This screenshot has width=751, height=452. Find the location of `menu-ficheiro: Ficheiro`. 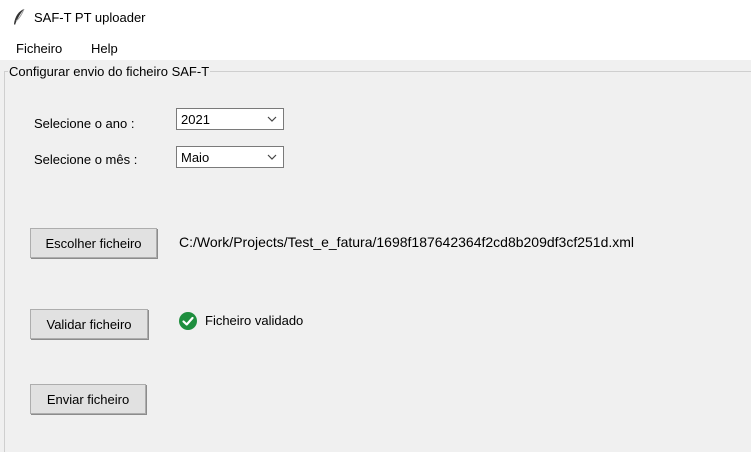

menu-ficheiro: Ficheiro is located at coordinates (39, 48).